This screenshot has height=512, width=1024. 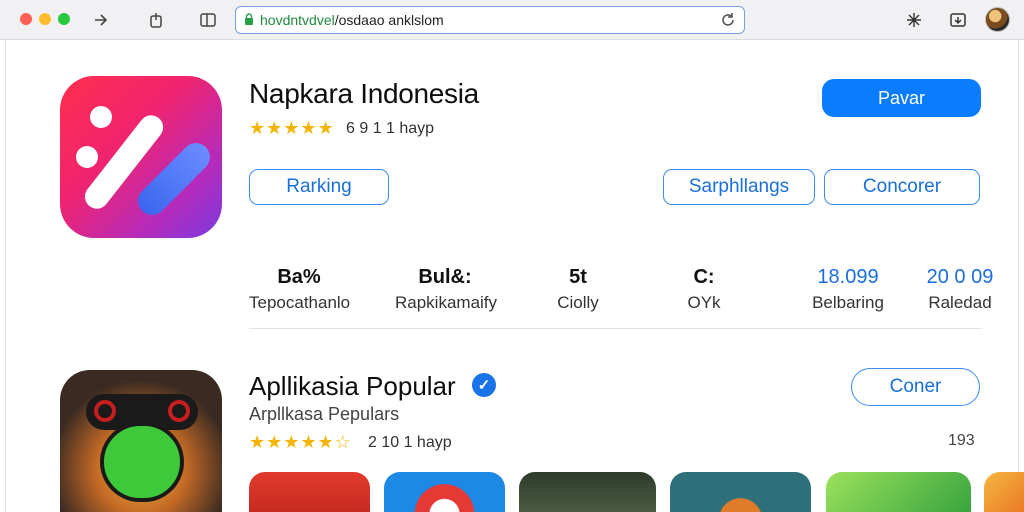 I want to click on stat-item: Ba% Tepocathanlo, so click(x=300, y=289).